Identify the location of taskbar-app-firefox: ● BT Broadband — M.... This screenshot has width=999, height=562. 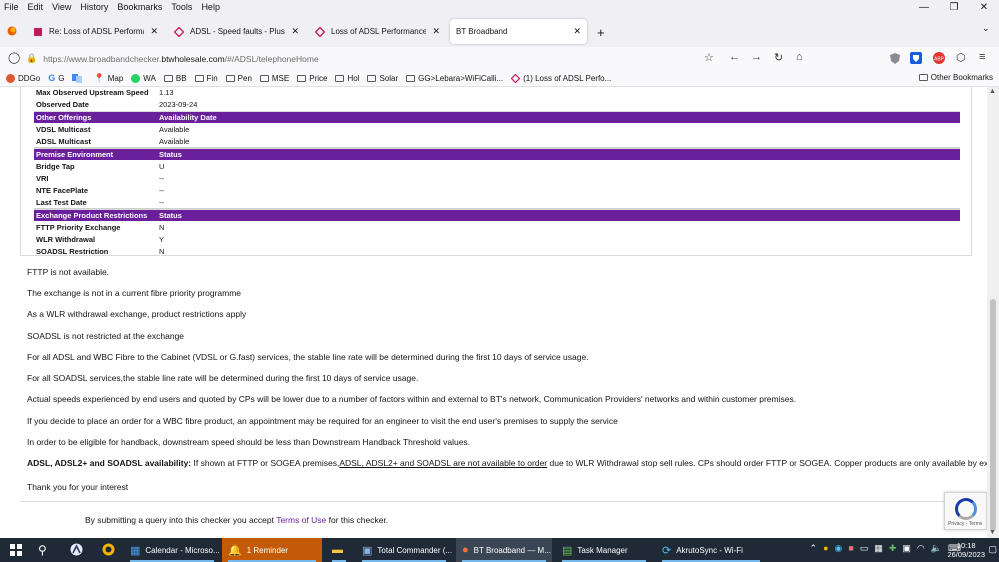
(504, 550).